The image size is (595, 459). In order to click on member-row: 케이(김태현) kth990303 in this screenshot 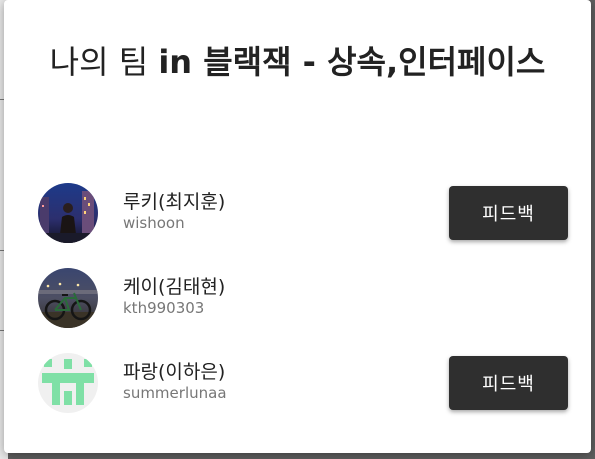, I will do `click(303, 298)`.